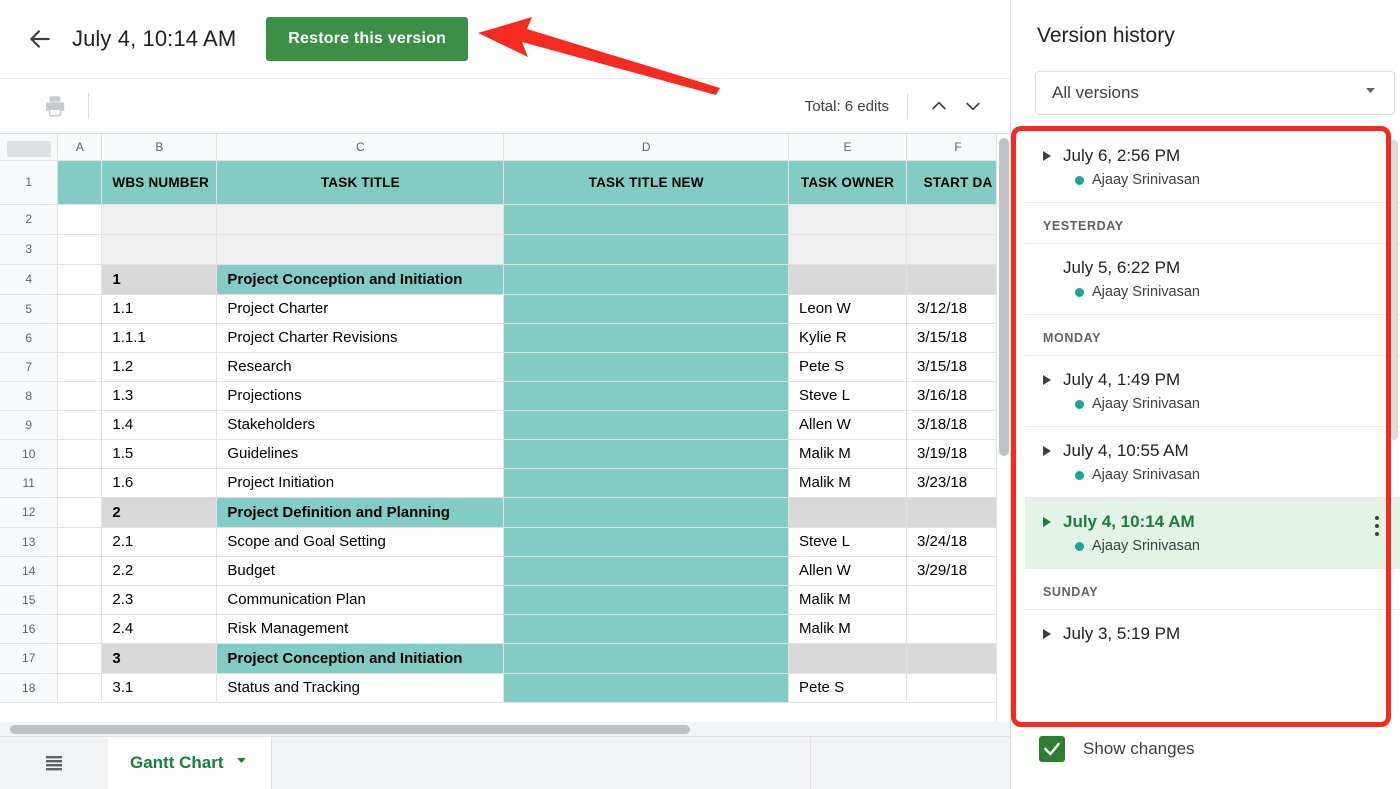  I want to click on cell-c14: Budget, so click(360, 571).